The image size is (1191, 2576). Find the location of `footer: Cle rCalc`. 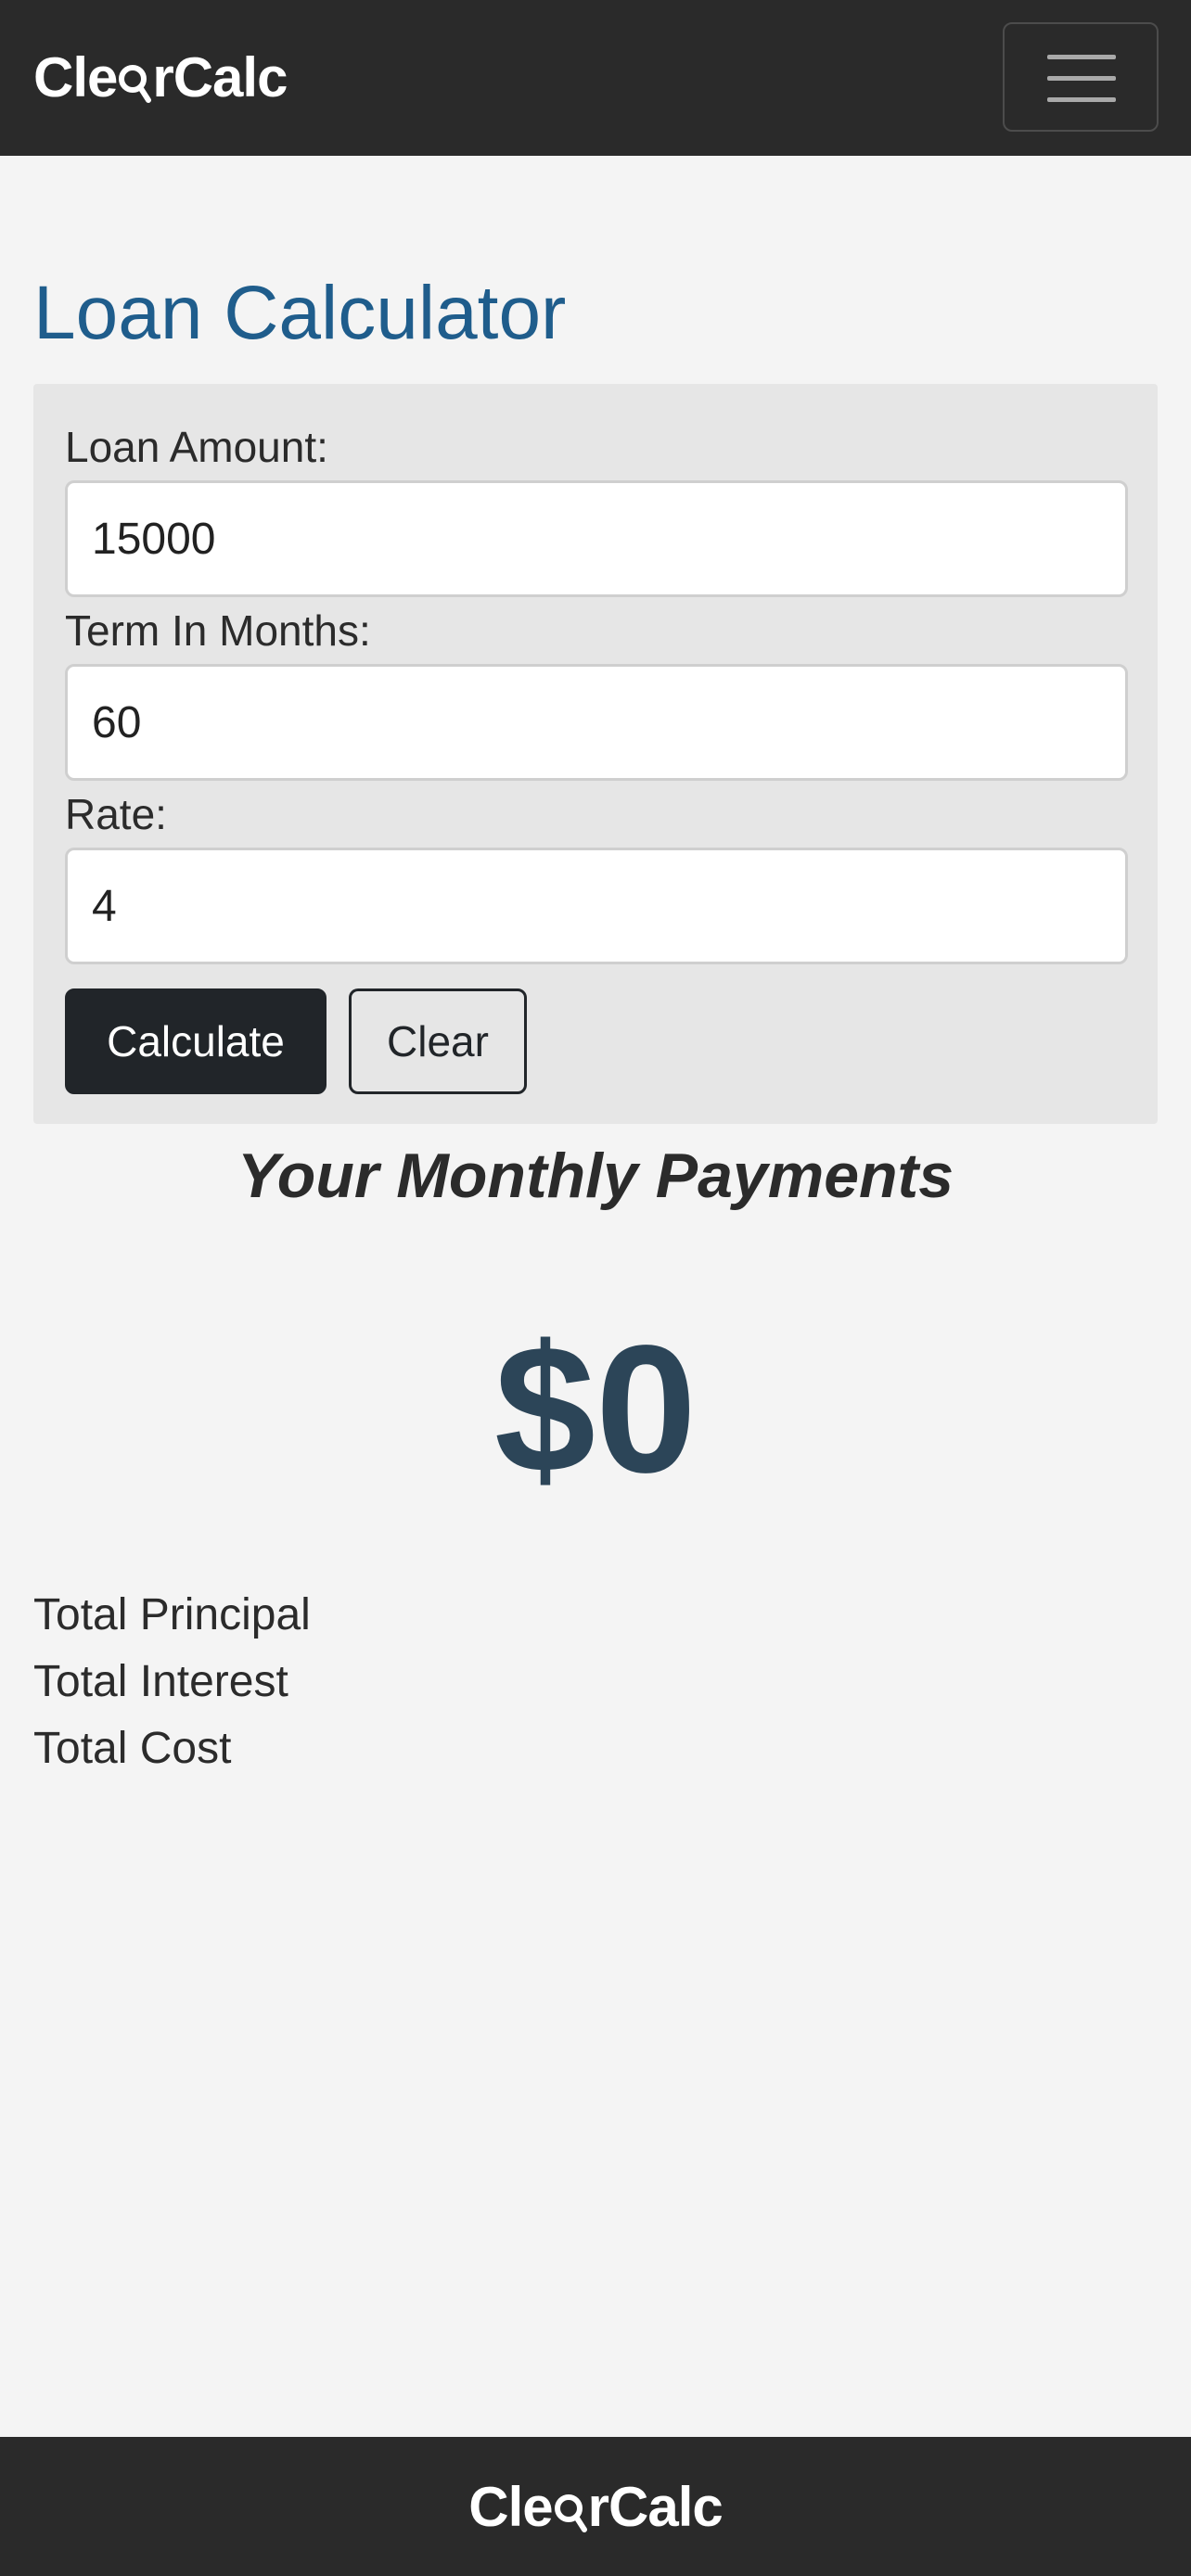

footer: Cle rCalc is located at coordinates (595, 2506).